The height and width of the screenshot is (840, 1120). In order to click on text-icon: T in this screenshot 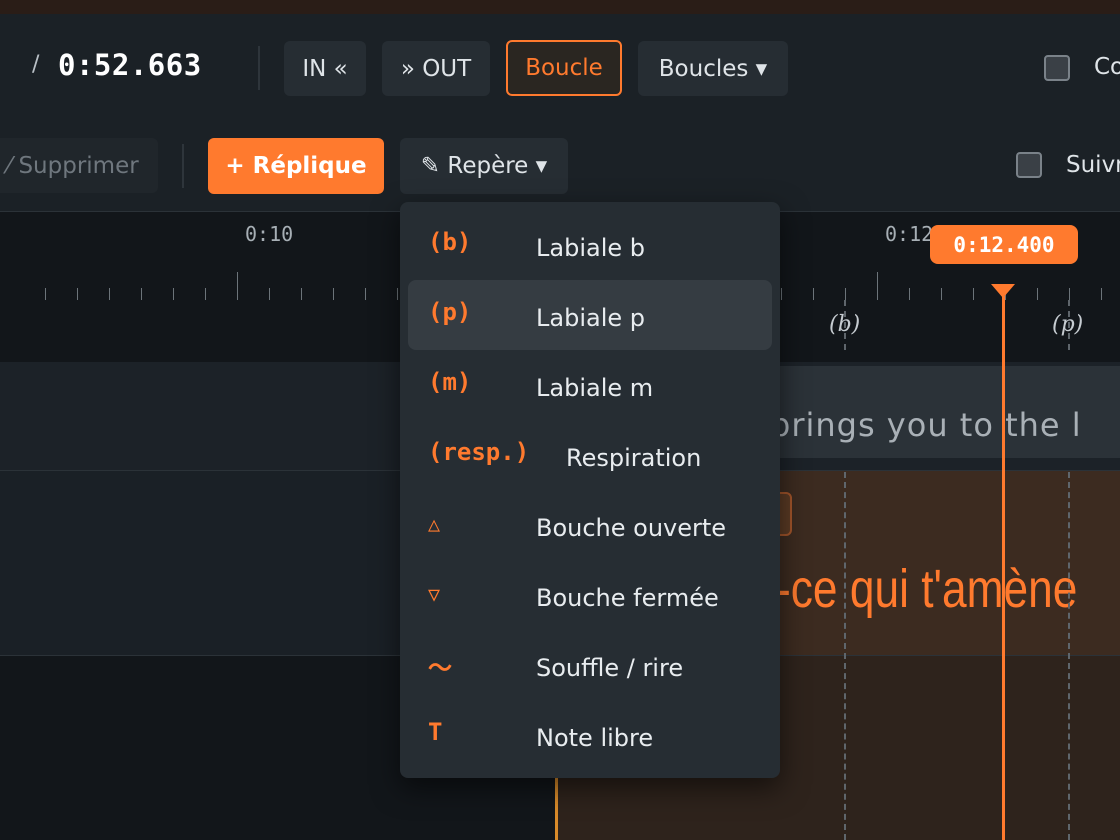, I will do `click(435, 732)`.